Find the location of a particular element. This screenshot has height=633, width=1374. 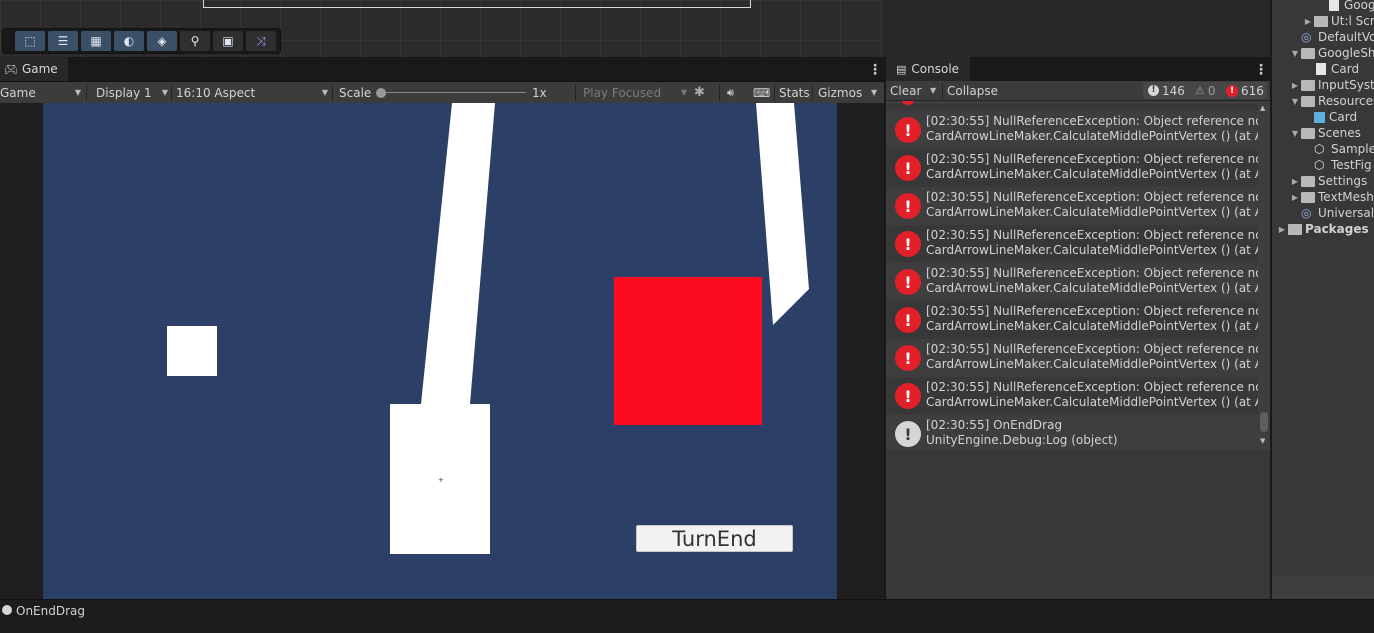

project-tree-item: ▶ Settings is located at coordinates (1328, 181).